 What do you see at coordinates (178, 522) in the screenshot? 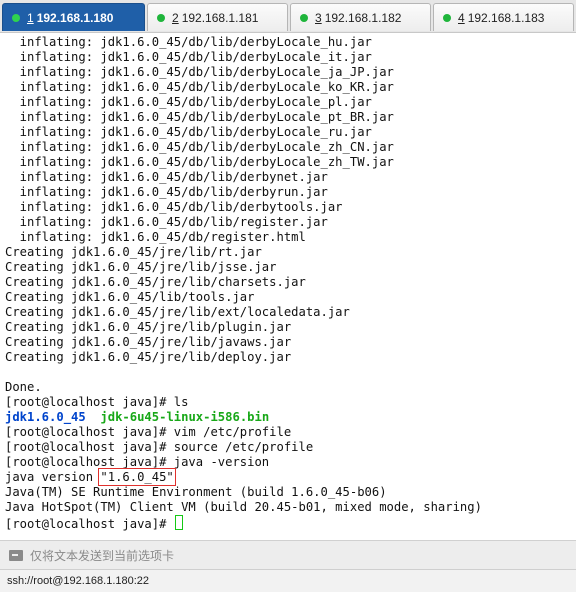
I see `text-cursor` at bounding box center [178, 522].